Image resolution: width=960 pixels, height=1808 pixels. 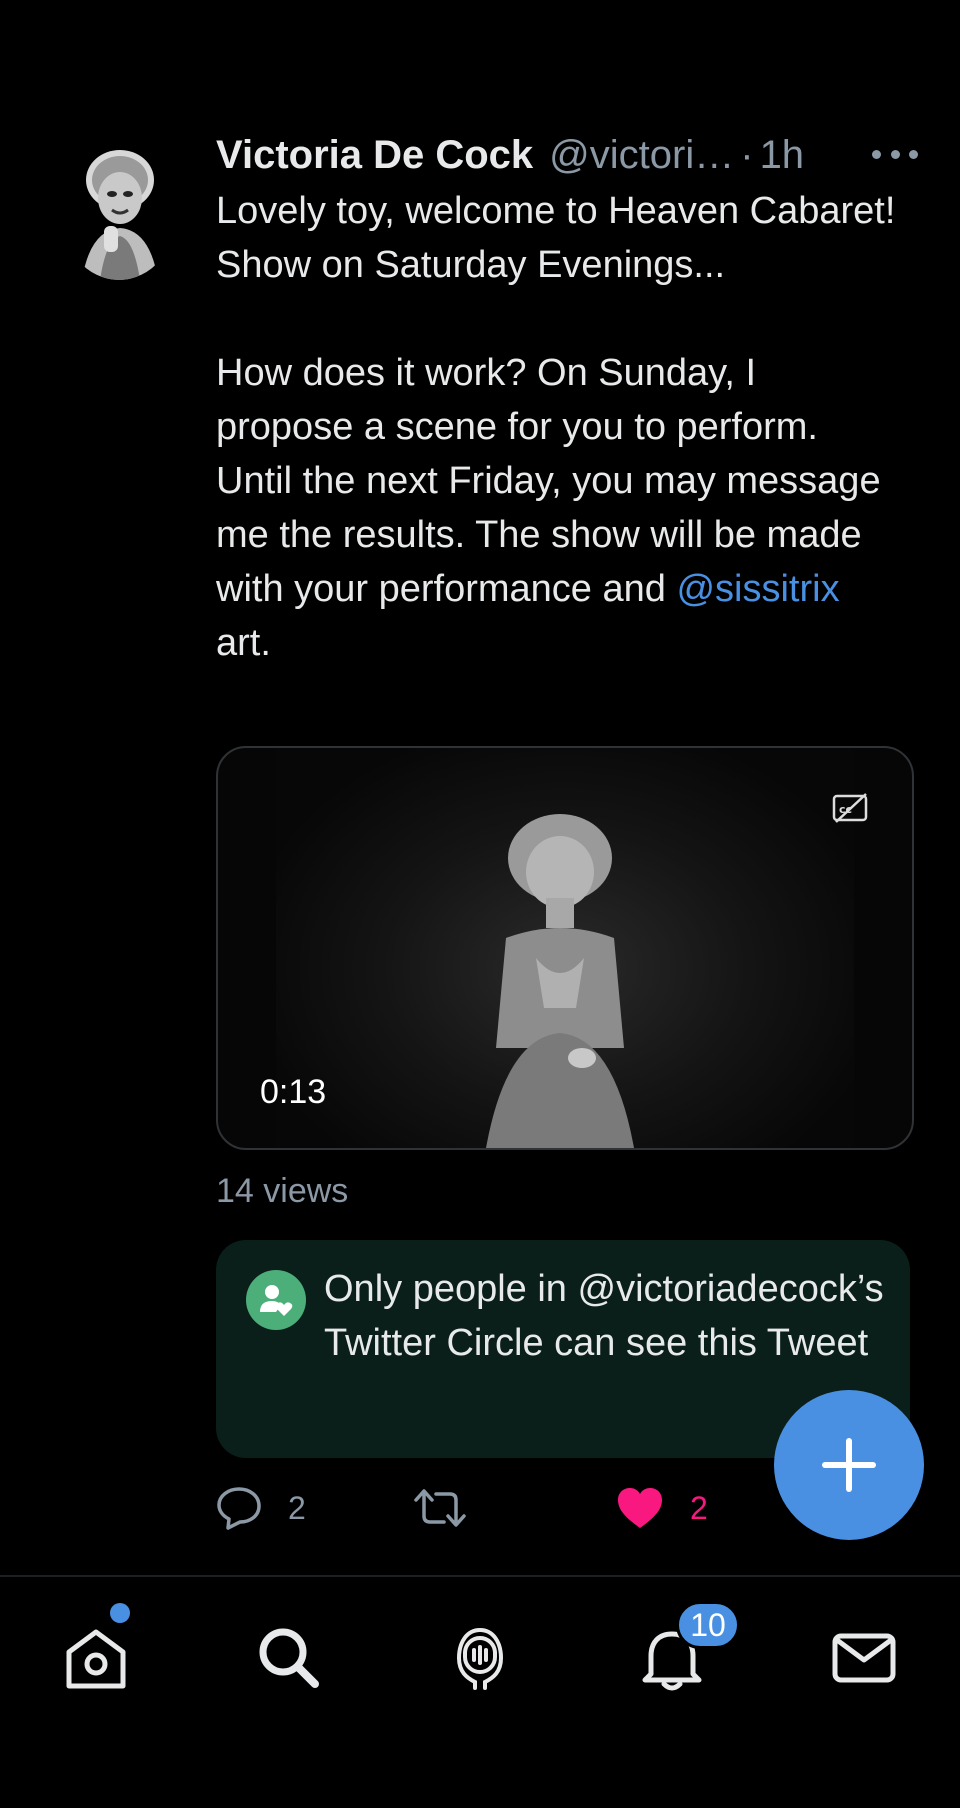 What do you see at coordinates (374, 155) in the screenshot?
I see `display-name: Victoria De Cock` at bounding box center [374, 155].